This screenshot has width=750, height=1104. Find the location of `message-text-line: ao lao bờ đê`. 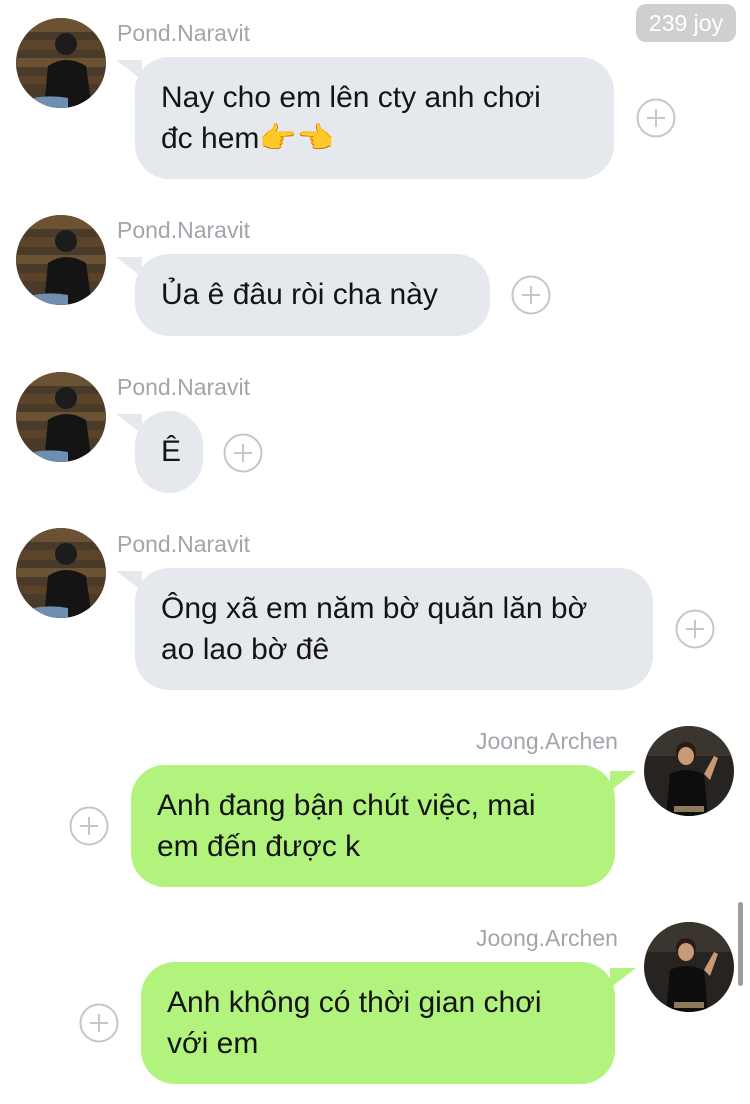

message-text-line: ao lao bờ đê is located at coordinates (245, 649).